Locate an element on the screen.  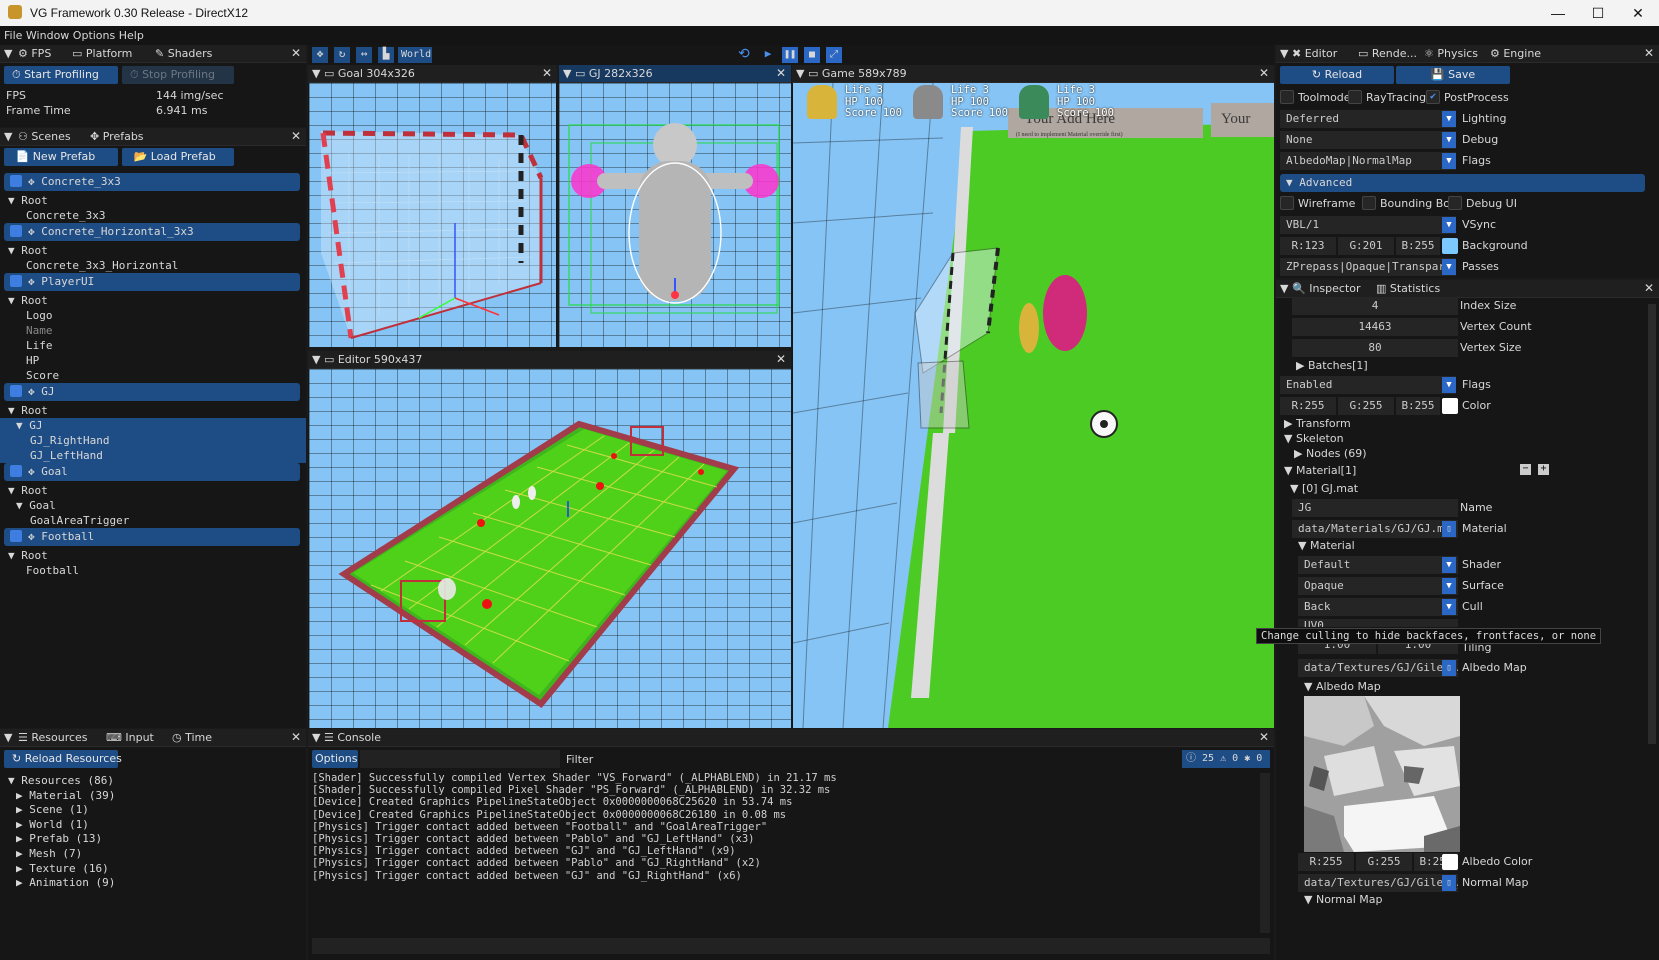
tree-item: ▼ GJ is located at coordinates (153, 425).